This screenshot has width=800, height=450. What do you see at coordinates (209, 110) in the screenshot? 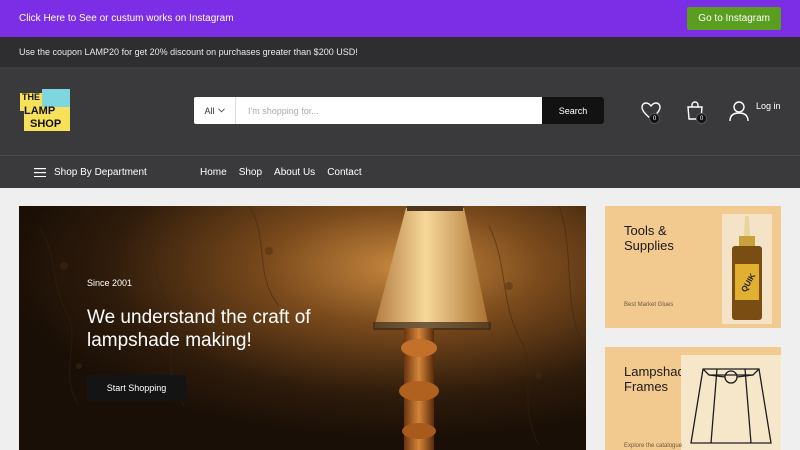
I see `category-select-value: All` at bounding box center [209, 110].